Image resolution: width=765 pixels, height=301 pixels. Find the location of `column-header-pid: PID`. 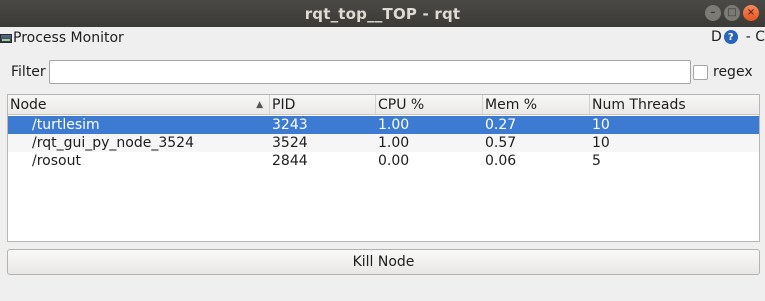

column-header-pid: PID is located at coordinates (323, 105).